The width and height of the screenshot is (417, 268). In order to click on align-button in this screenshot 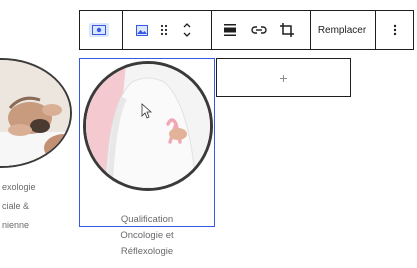, I will do `click(230, 30)`.